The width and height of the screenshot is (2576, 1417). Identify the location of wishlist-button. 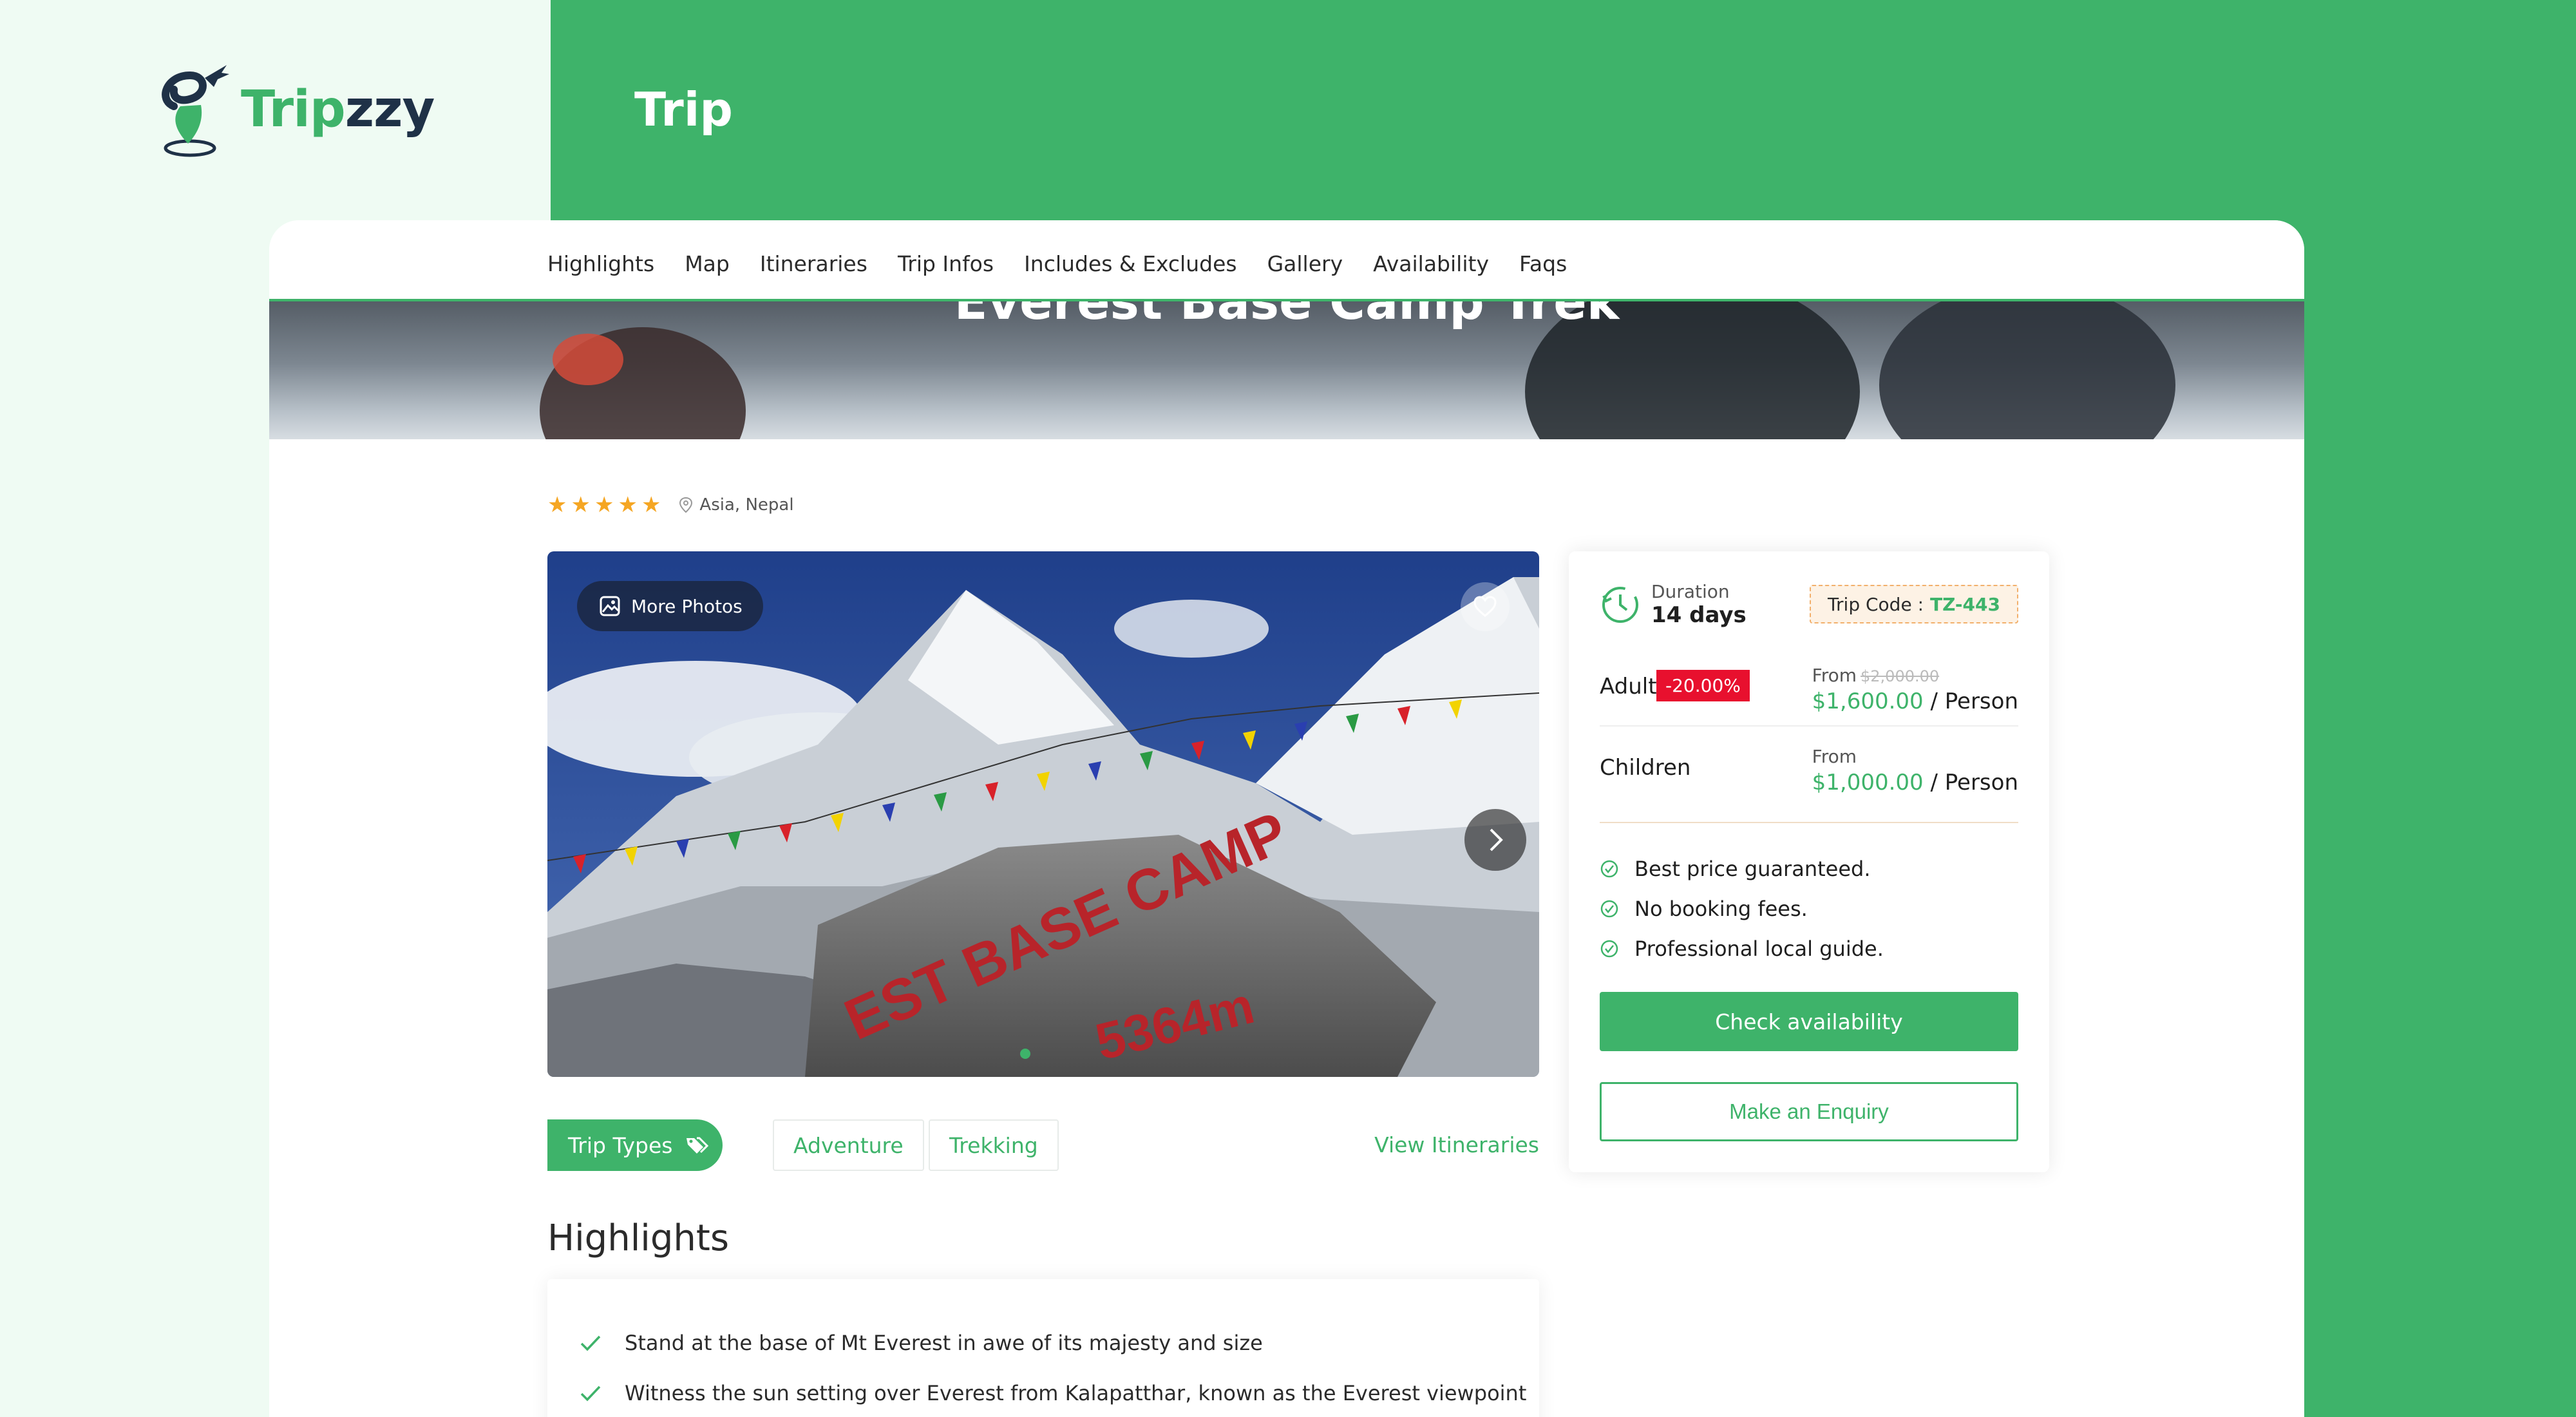
(1485, 606).